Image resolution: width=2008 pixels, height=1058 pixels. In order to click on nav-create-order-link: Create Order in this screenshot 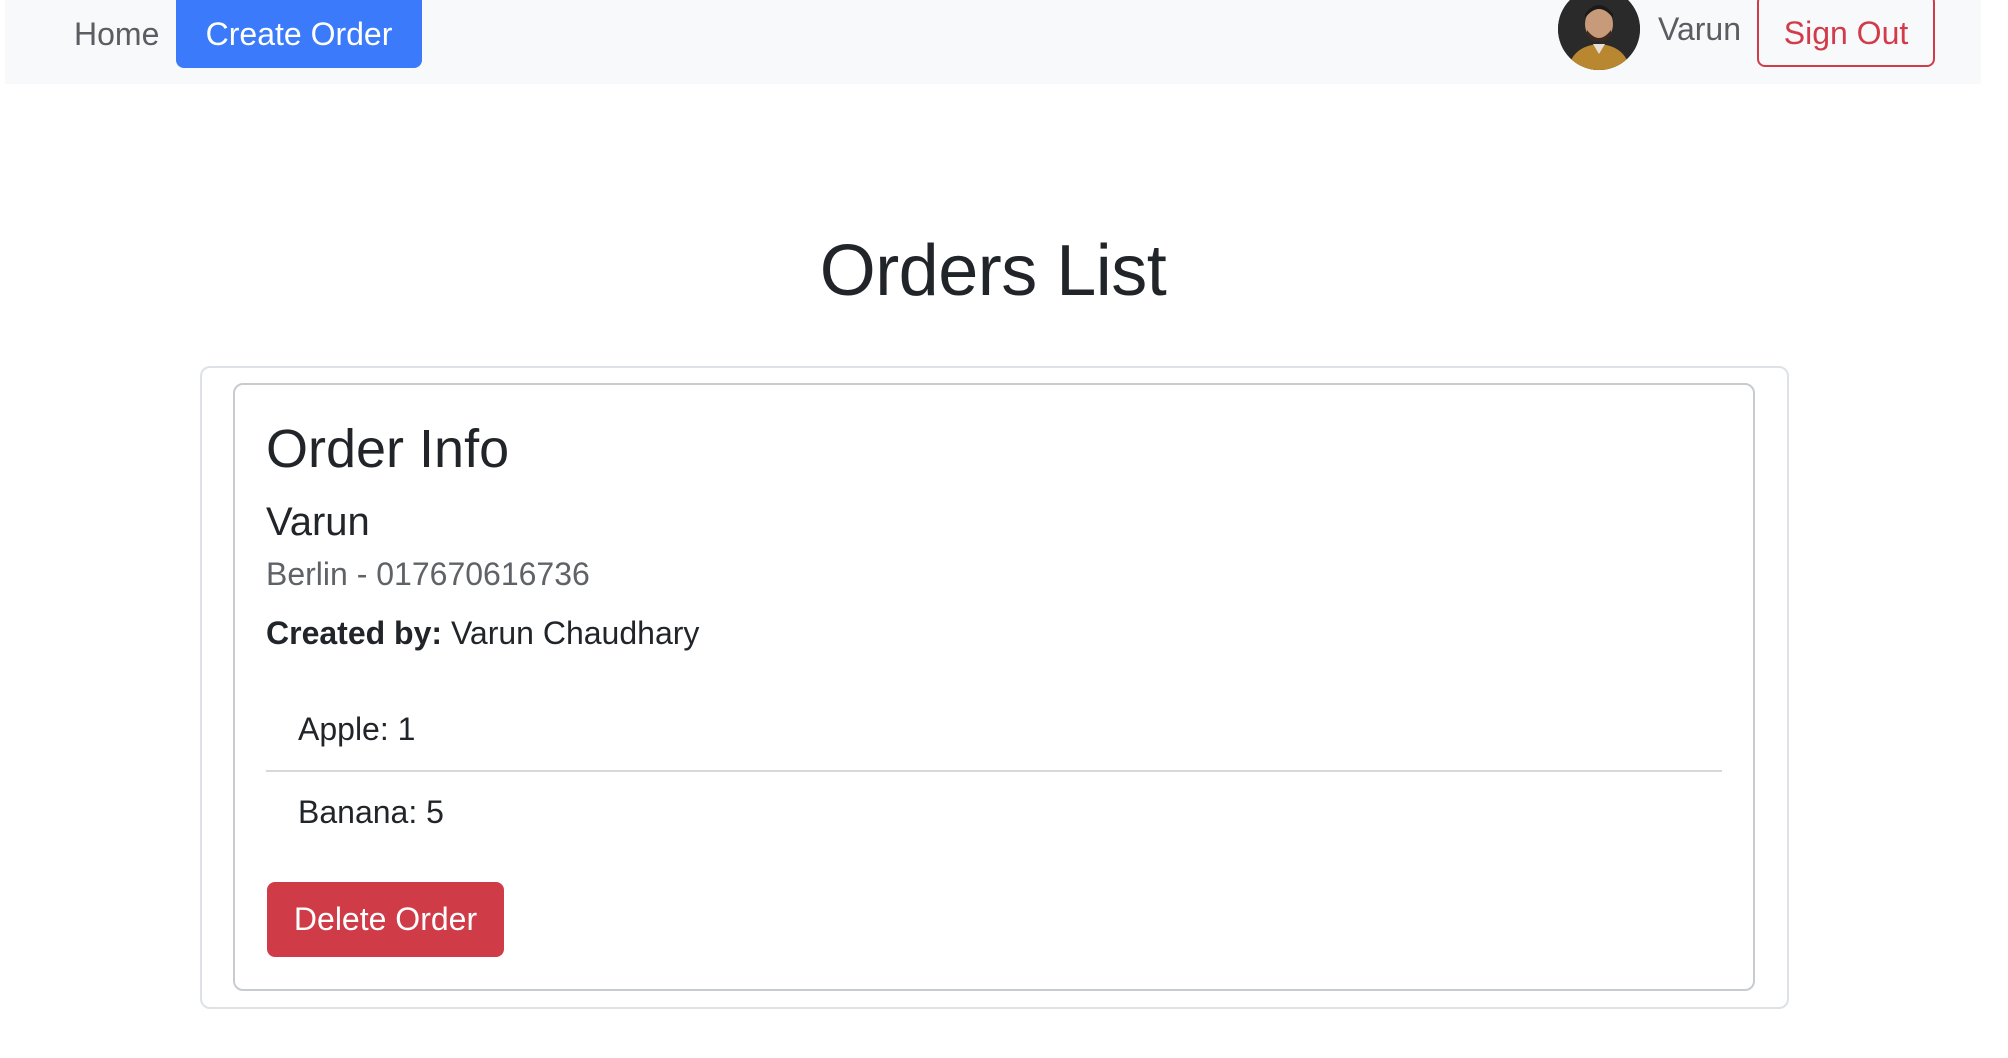, I will do `click(299, 34)`.